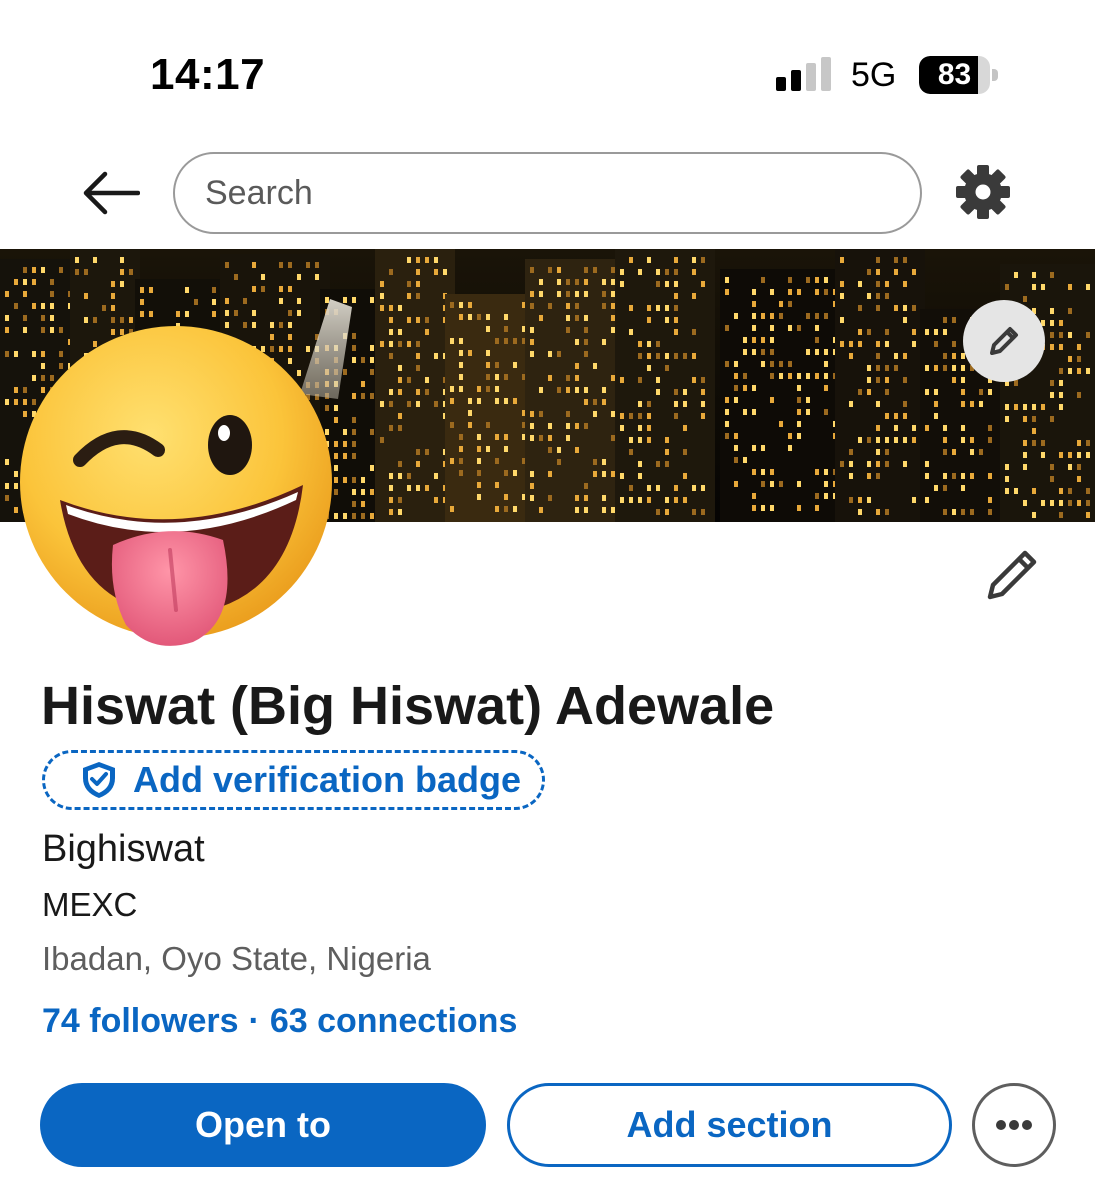 This screenshot has width=1095, height=1200. I want to click on add-verification-badge-button: Add verification badge, so click(293, 780).